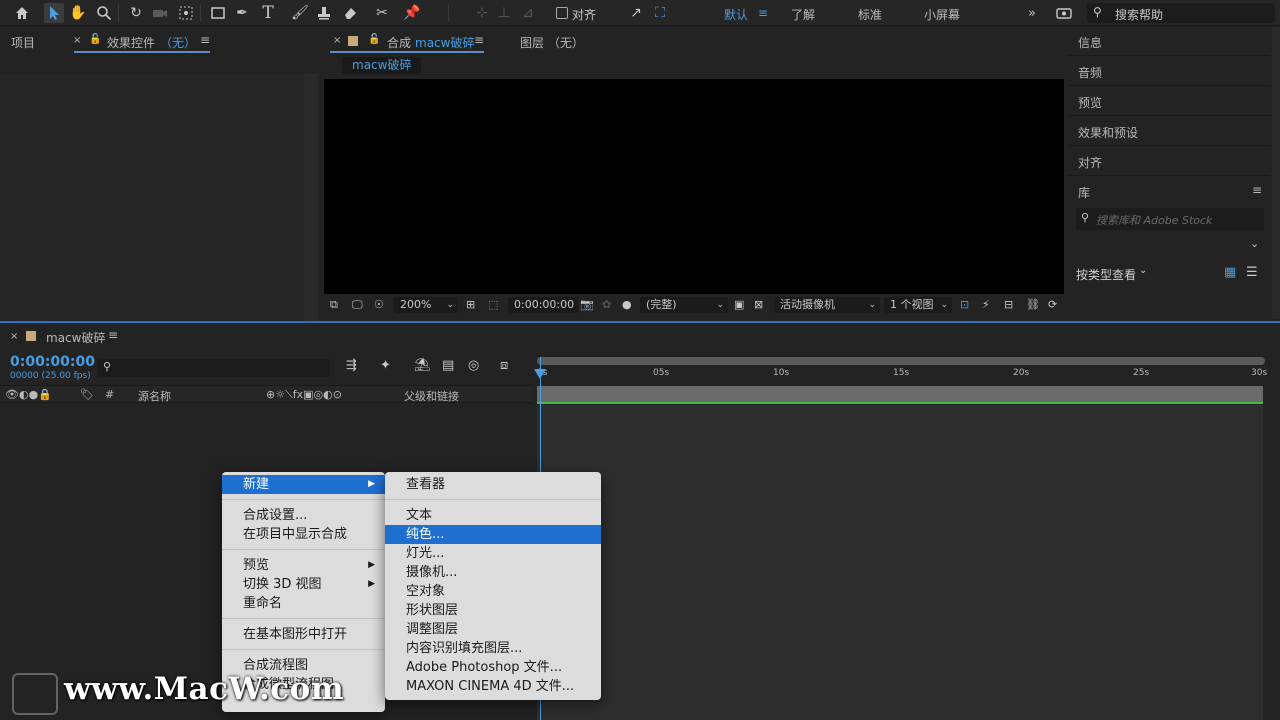 This screenshot has height=720, width=1280. What do you see at coordinates (426, 305) in the screenshot?
I see `zoom-dropdown: 200% ⌄` at bounding box center [426, 305].